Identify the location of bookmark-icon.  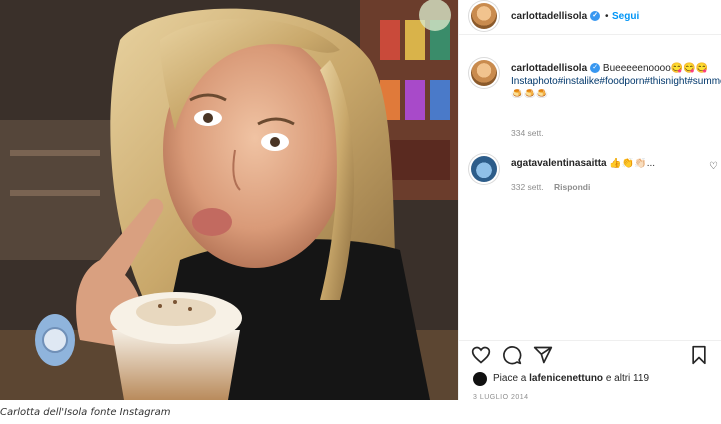
(699, 355).